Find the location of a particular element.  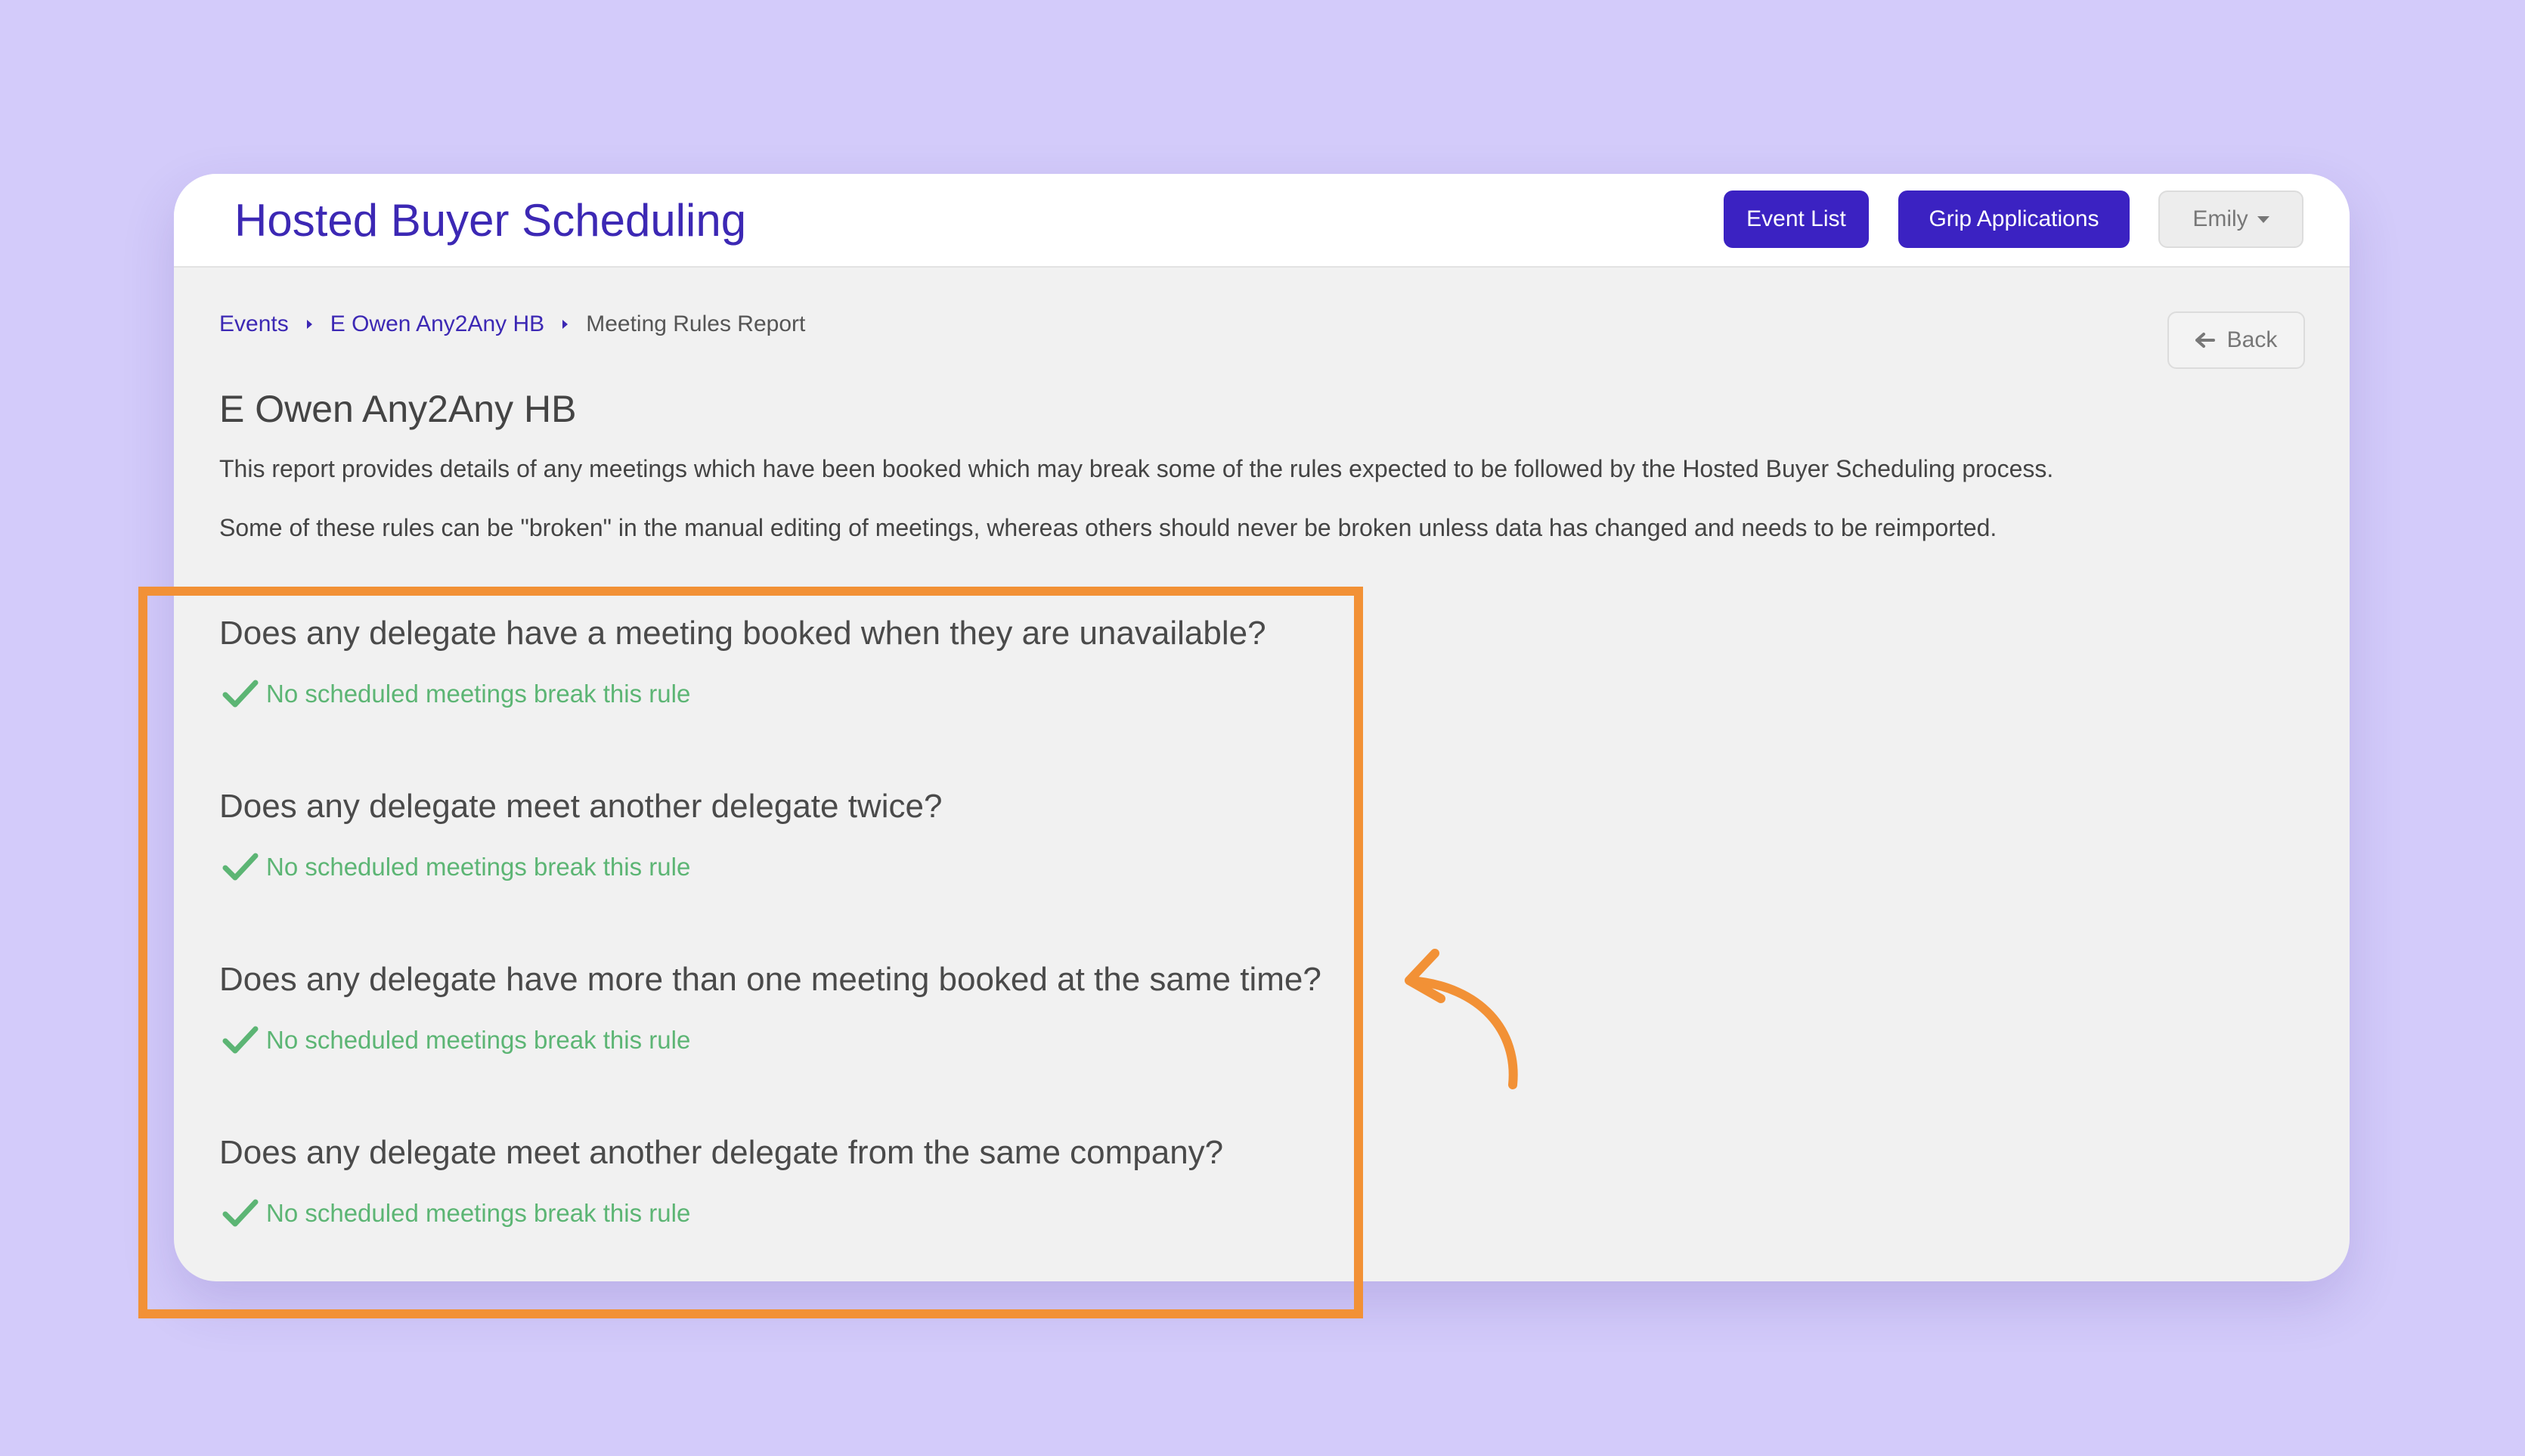

breadcrumb-current: Meeting Rules Report is located at coordinates (696, 323).